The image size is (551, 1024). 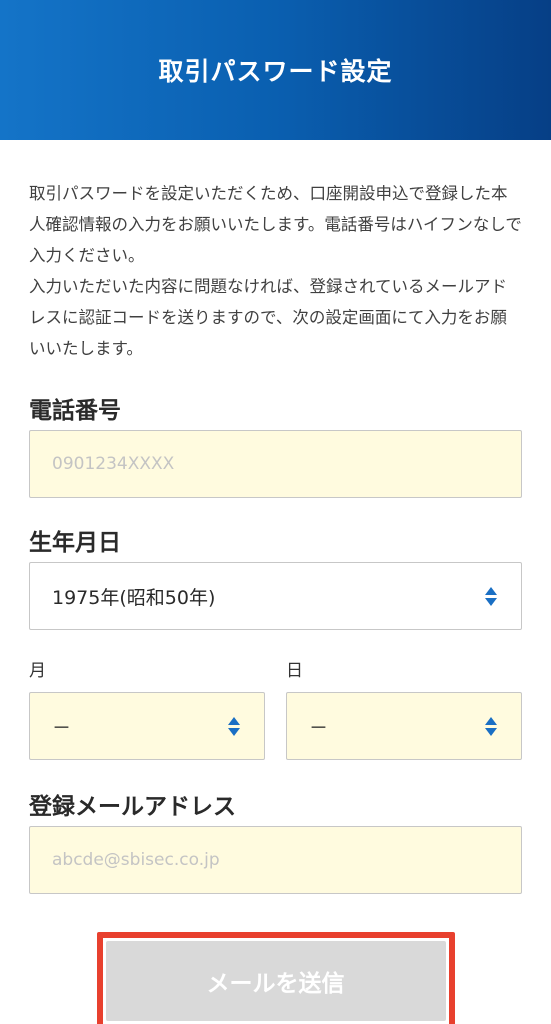 What do you see at coordinates (275, 464) in the screenshot?
I see `phone-input: 0901234XXXX` at bounding box center [275, 464].